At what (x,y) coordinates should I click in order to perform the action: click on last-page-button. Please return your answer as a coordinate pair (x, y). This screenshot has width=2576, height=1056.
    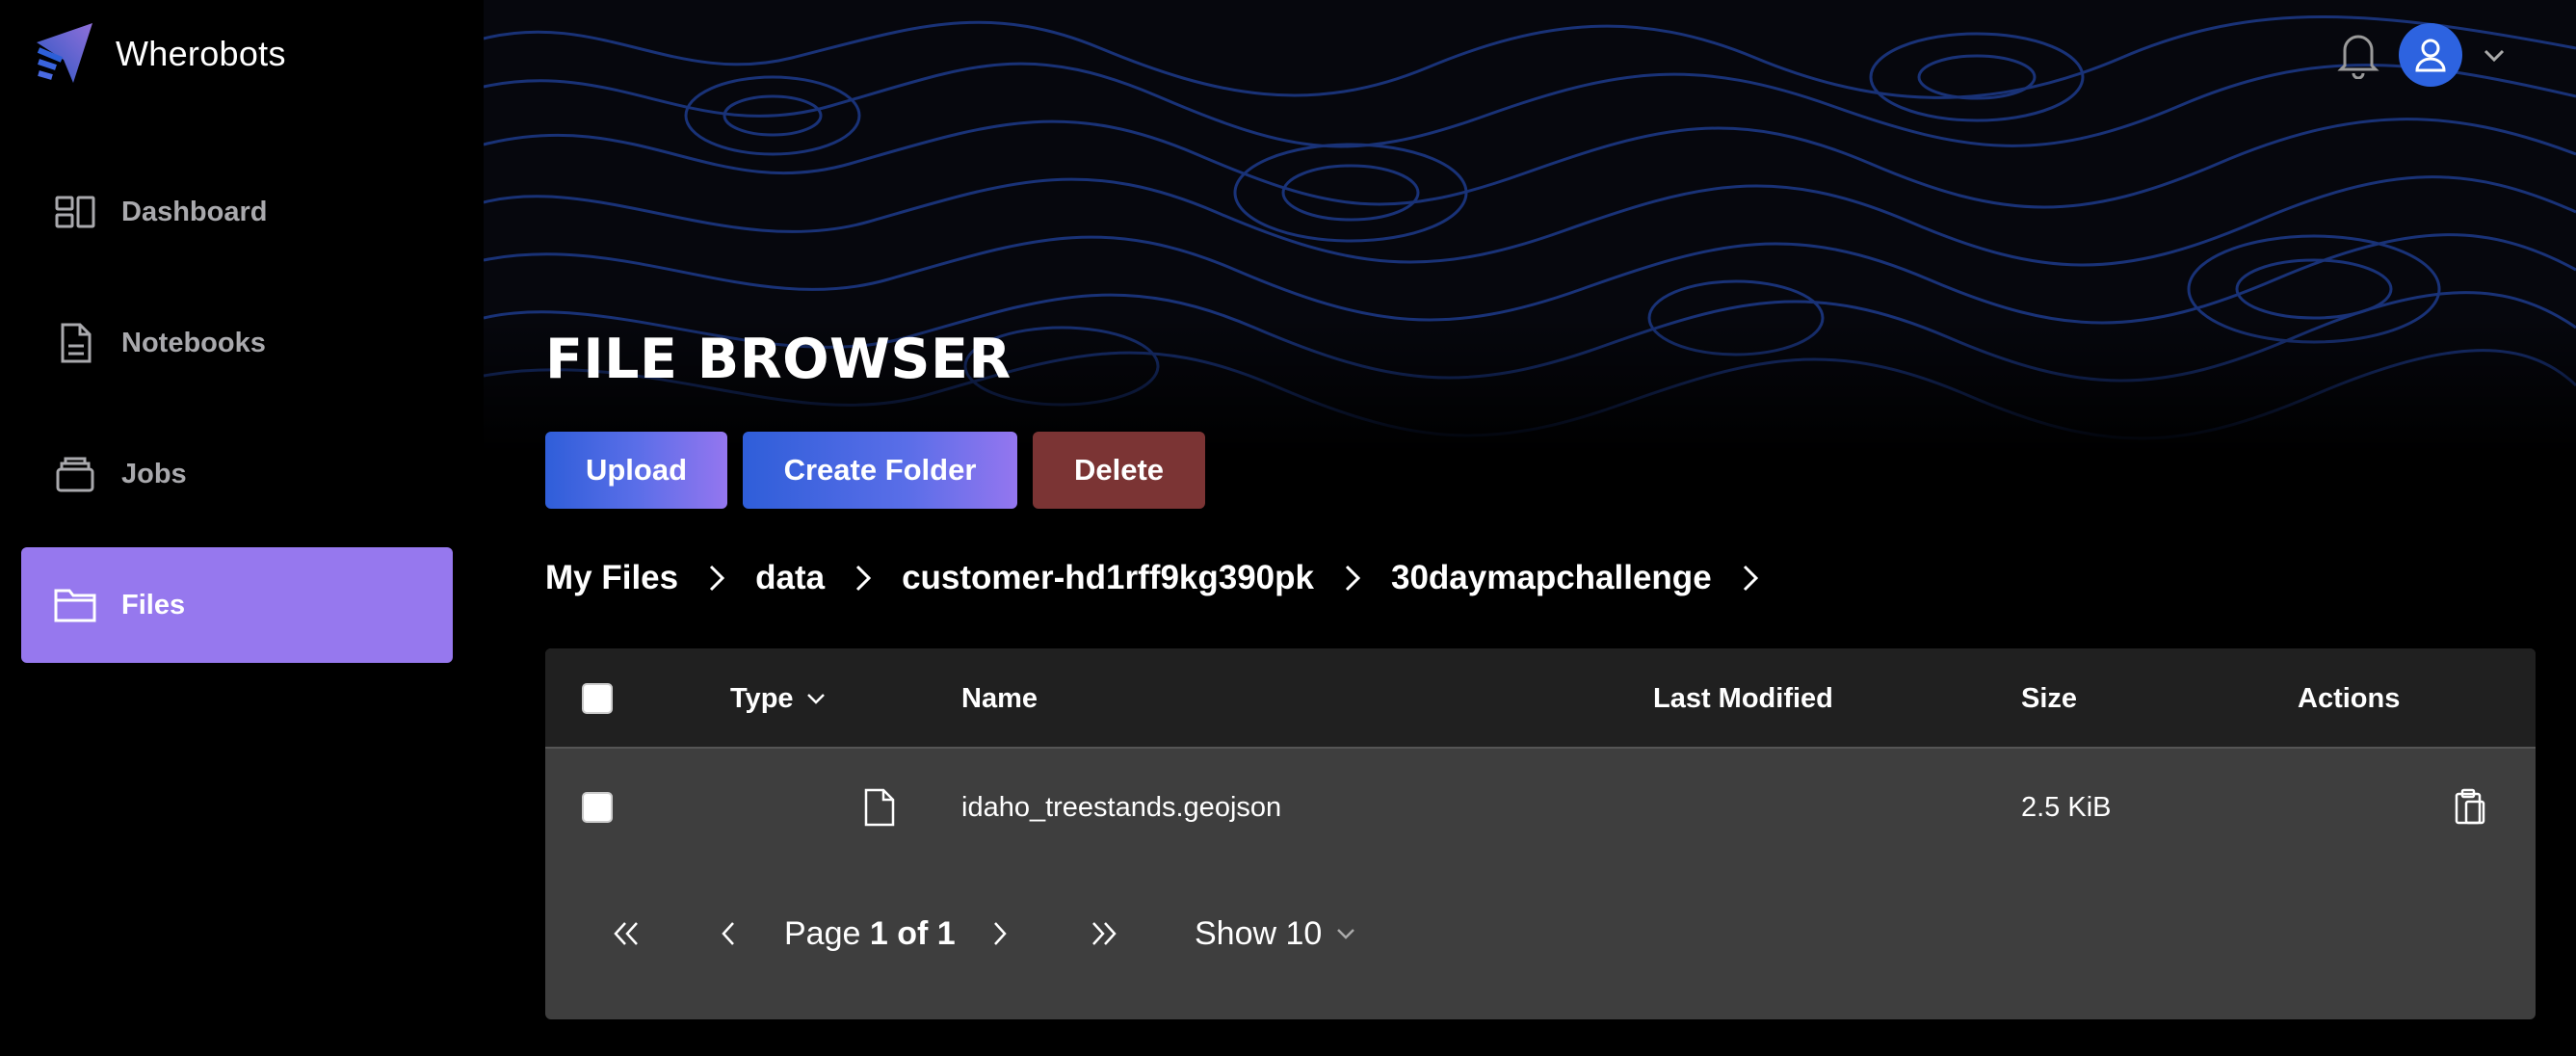
    Looking at the image, I should click on (1104, 934).